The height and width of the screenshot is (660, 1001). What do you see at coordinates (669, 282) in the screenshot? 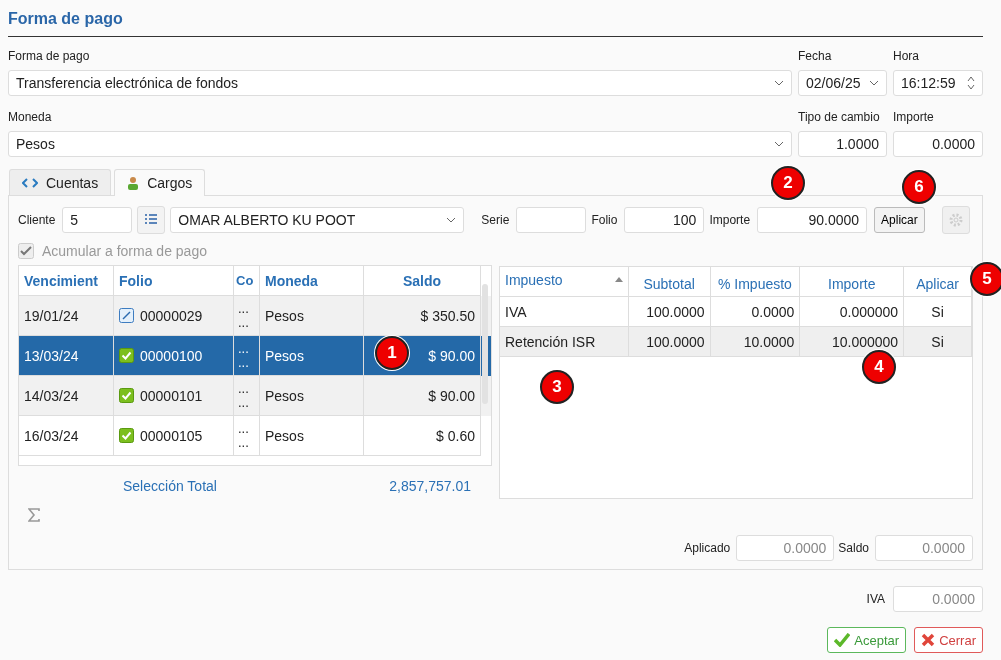
I see `column-header: Subtotal` at bounding box center [669, 282].